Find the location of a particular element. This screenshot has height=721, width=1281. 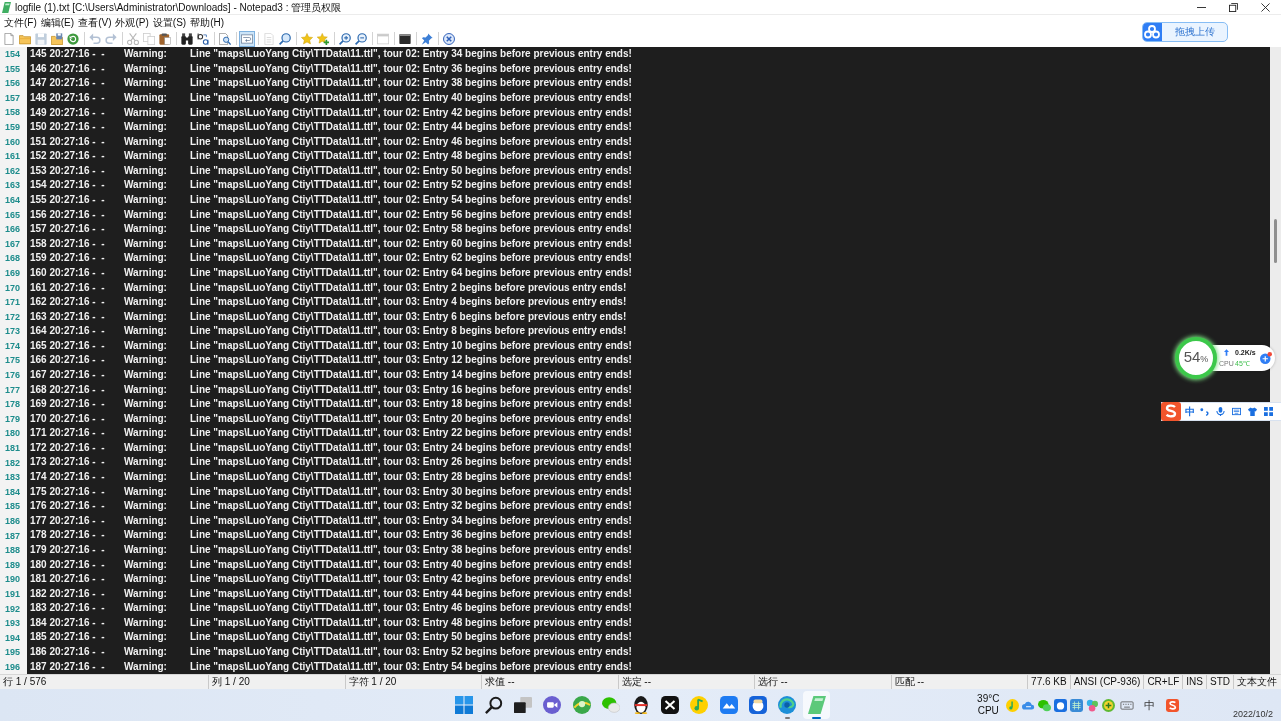

line-number: 158 is located at coordinates (12, 113).